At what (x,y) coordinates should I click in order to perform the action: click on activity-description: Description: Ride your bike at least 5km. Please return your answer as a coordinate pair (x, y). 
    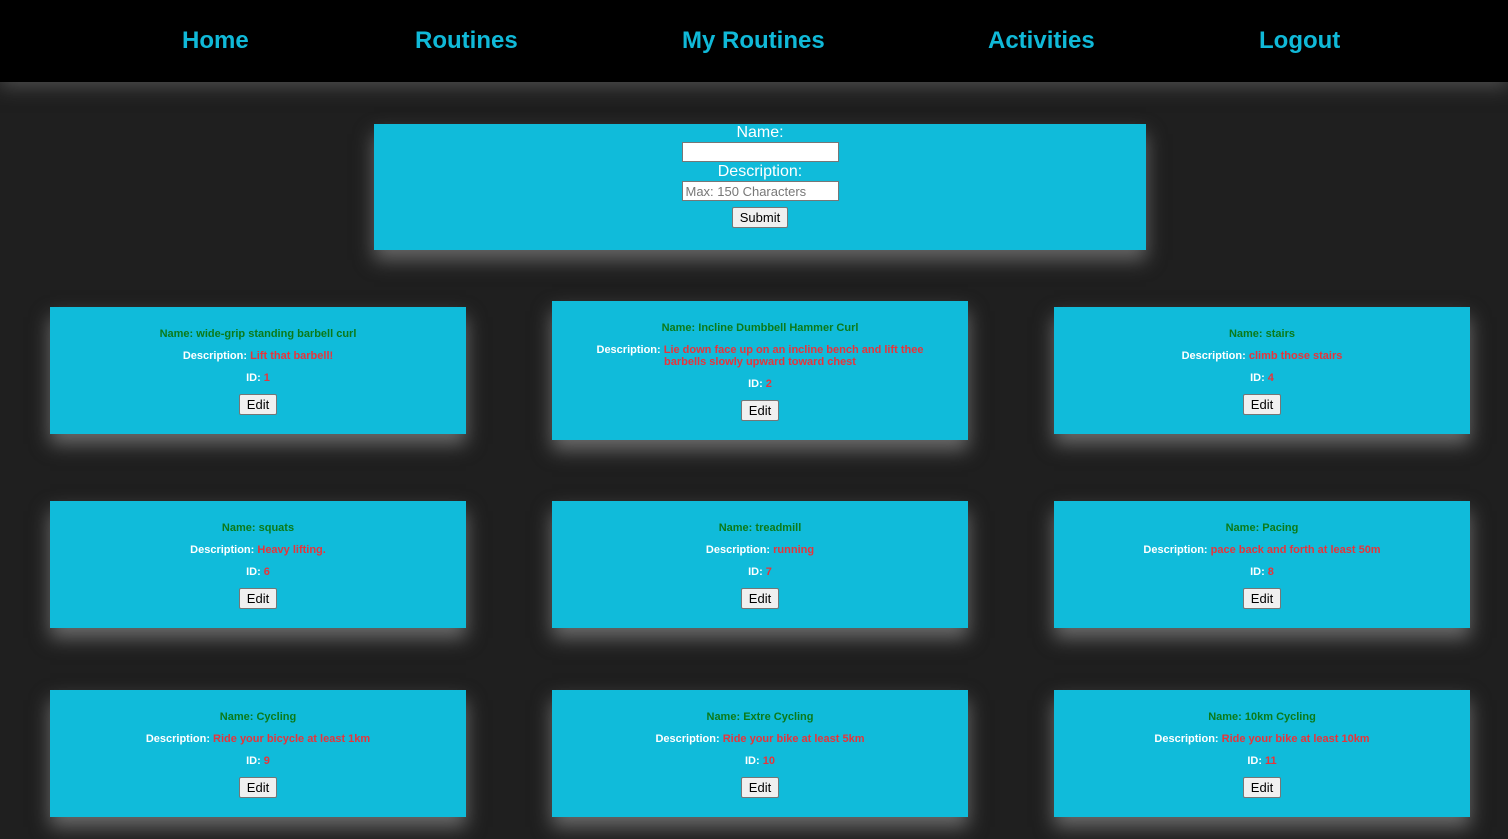
    Looking at the image, I should click on (760, 739).